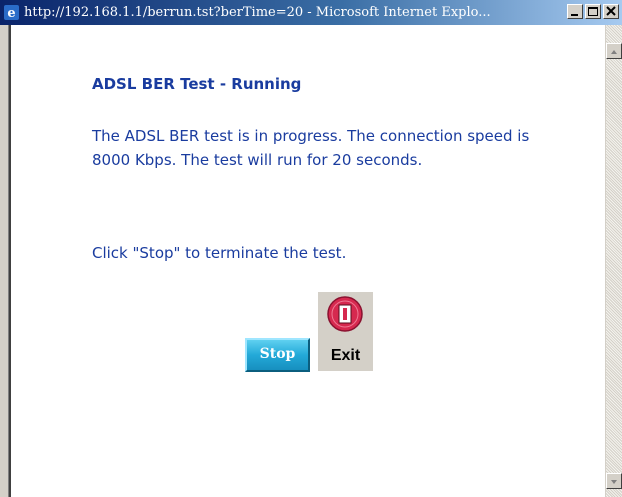  I want to click on vertical-scrollbar, so click(613, 261).